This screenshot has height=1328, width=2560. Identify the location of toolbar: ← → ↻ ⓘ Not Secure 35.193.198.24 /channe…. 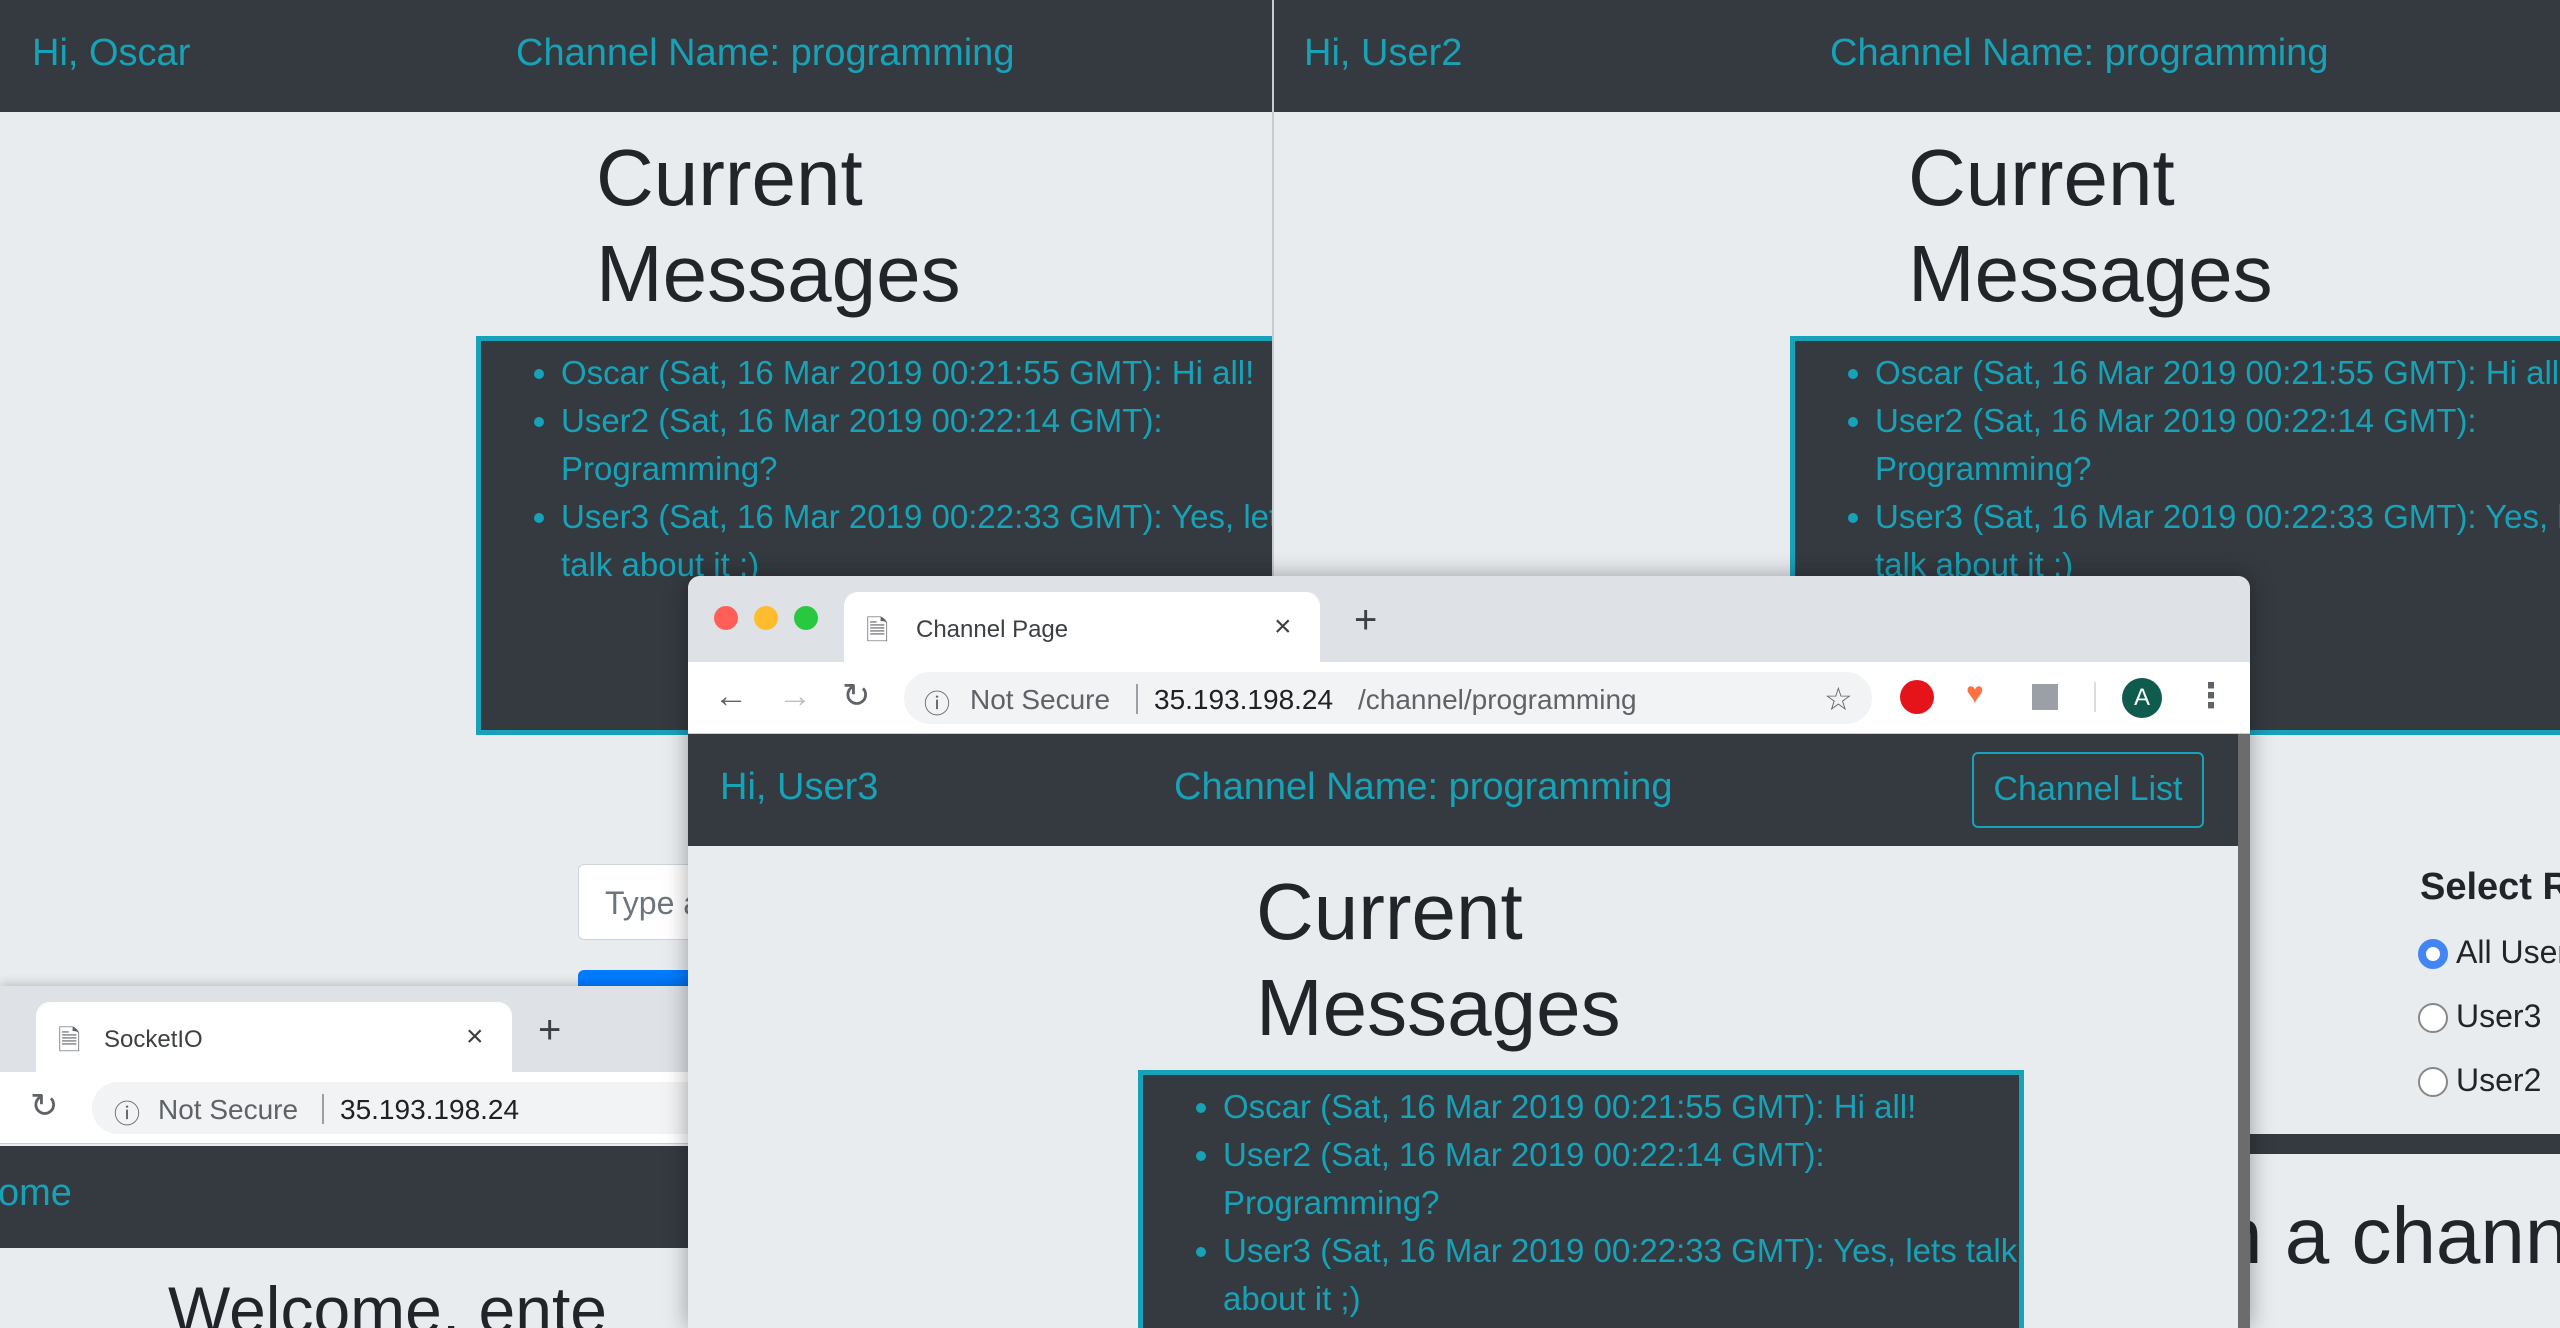
(1469, 698).